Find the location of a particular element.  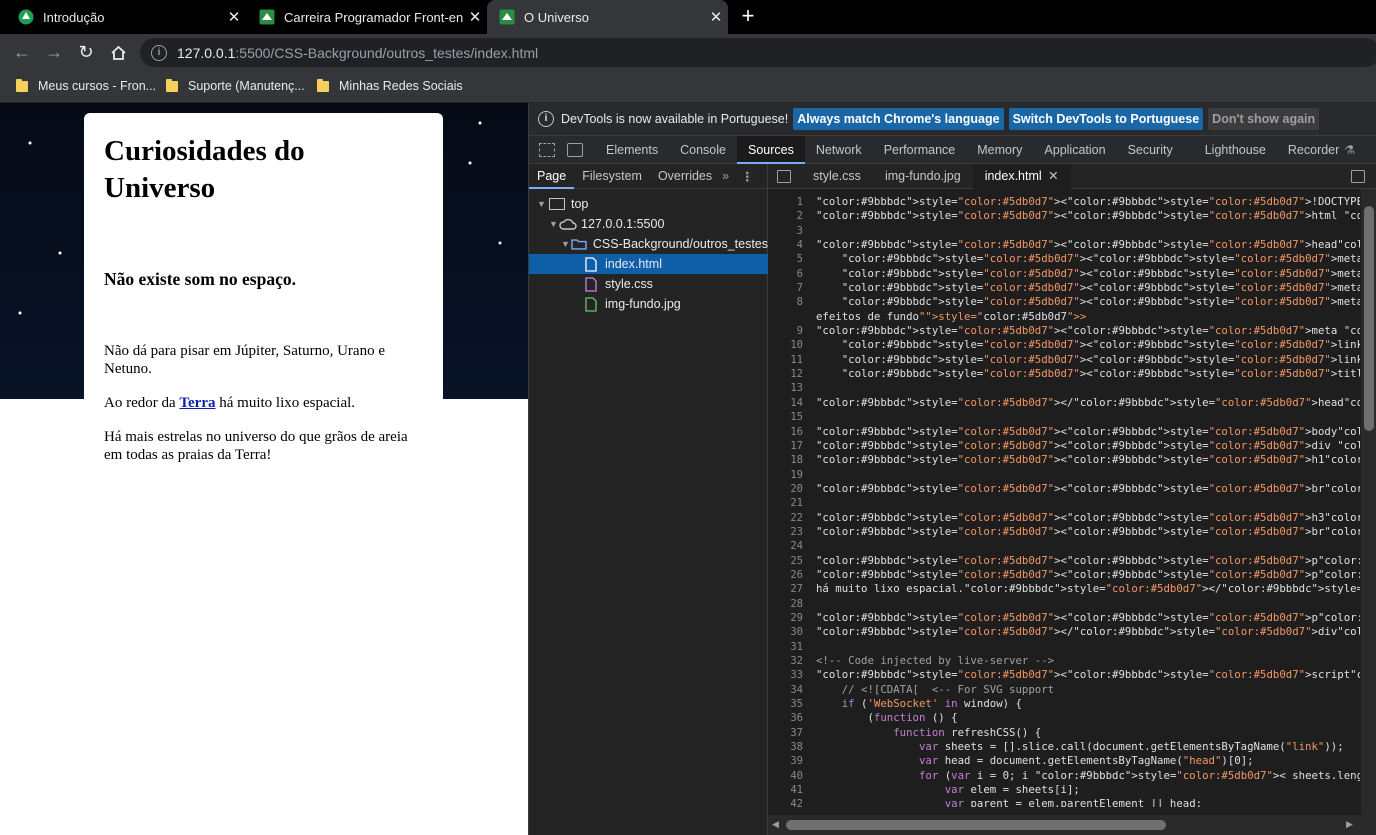

editor-tab-style-css: style.css is located at coordinates (837, 176).